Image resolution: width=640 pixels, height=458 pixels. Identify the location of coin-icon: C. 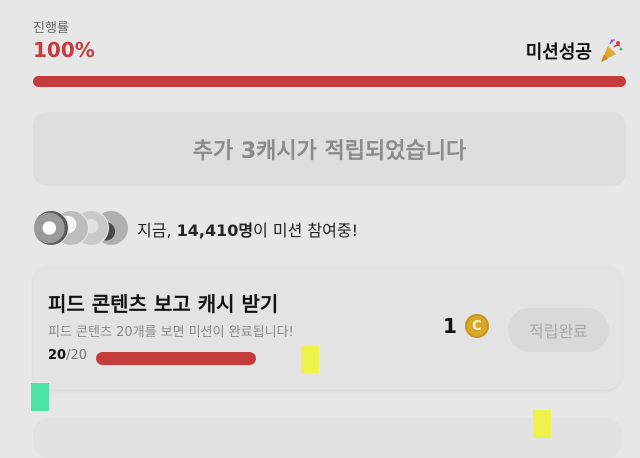
(476, 326).